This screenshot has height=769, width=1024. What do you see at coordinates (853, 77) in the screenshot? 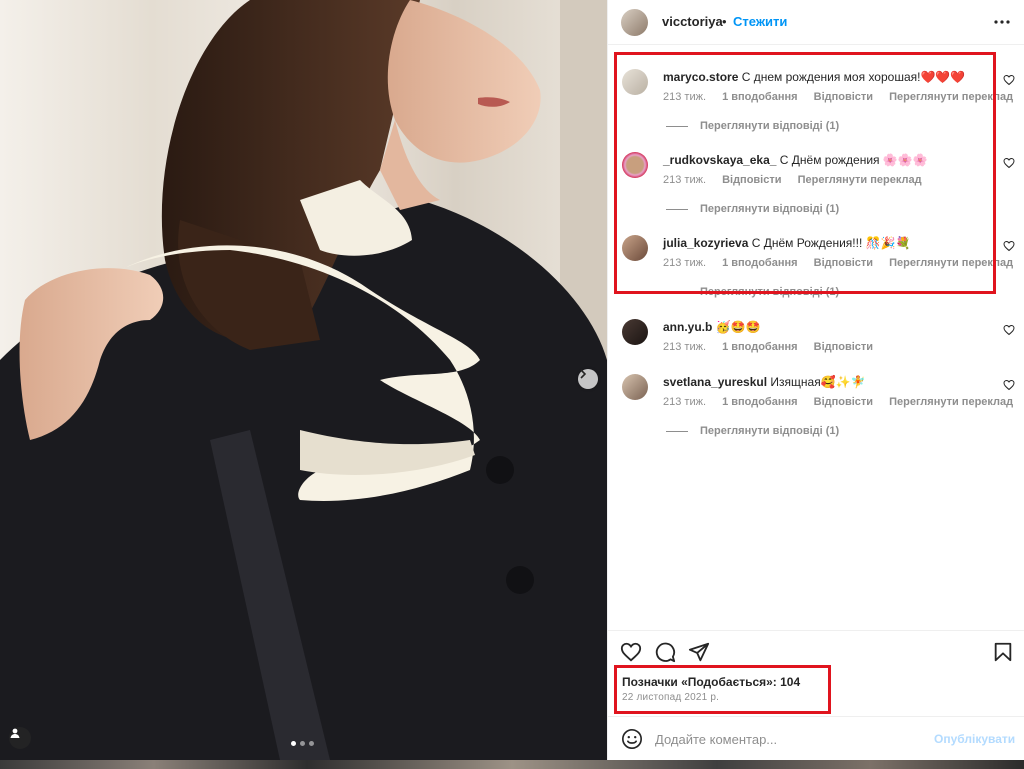
I see `comment-body: С днем рождения моя хорошая!❤️❤️❤️` at bounding box center [853, 77].